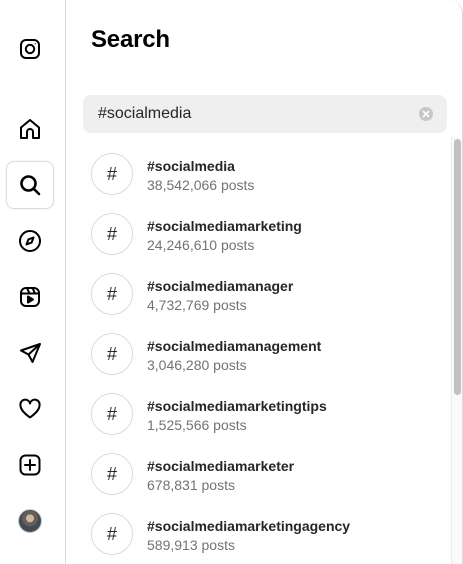 This screenshot has width=463, height=564. Describe the element at coordinates (248, 114) in the screenshot. I see `search-input` at that location.